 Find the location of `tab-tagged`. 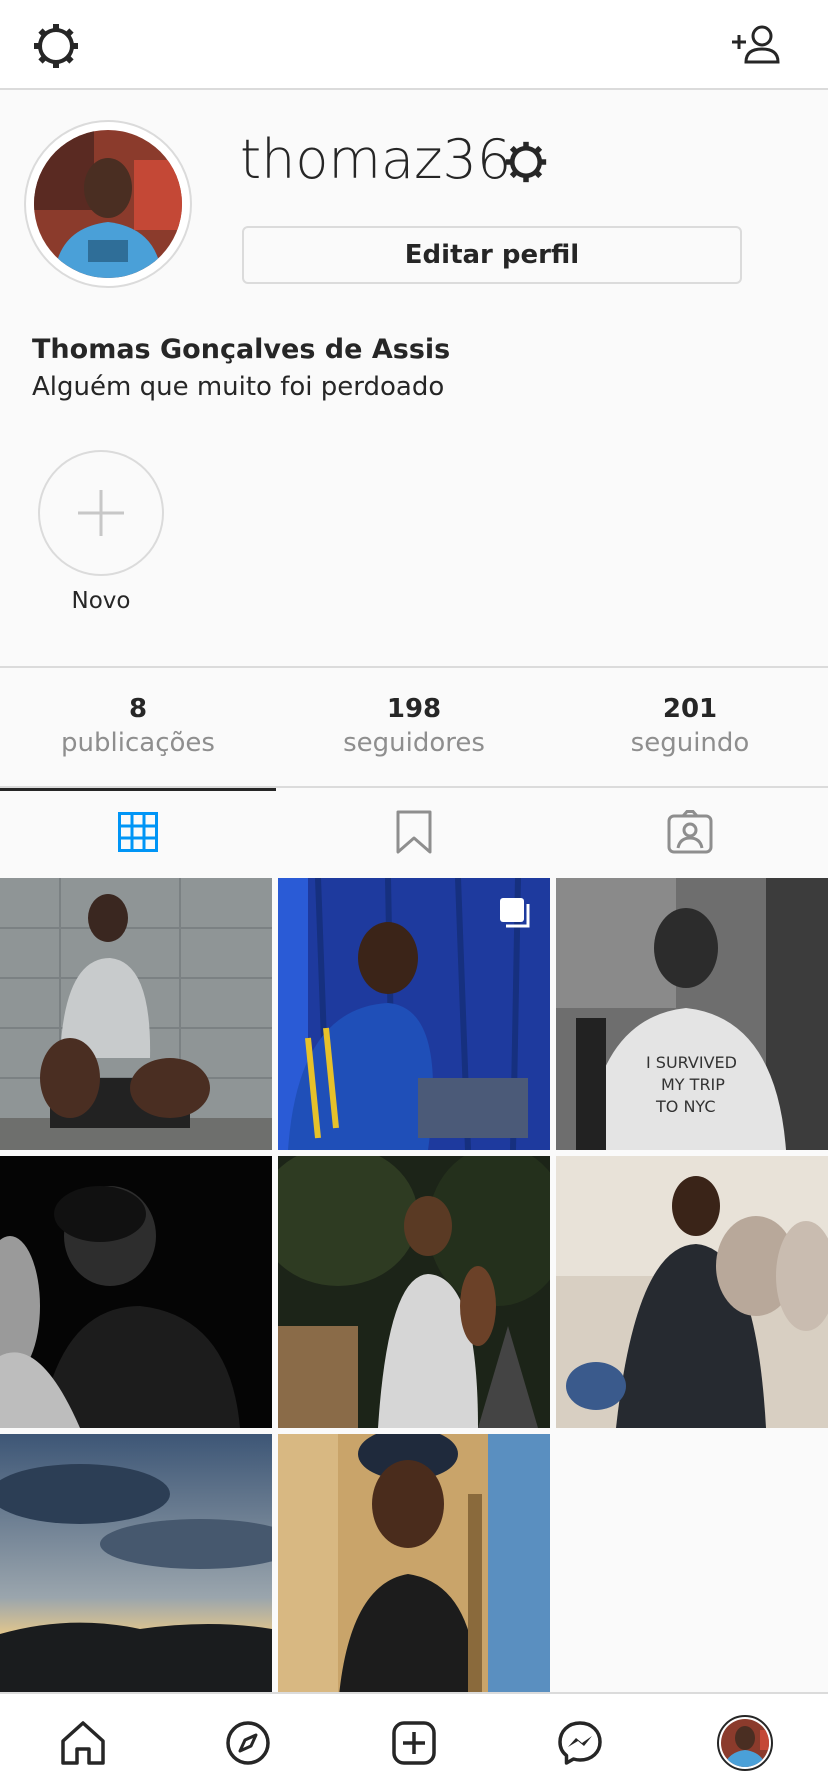

tab-tagged is located at coordinates (690, 832).